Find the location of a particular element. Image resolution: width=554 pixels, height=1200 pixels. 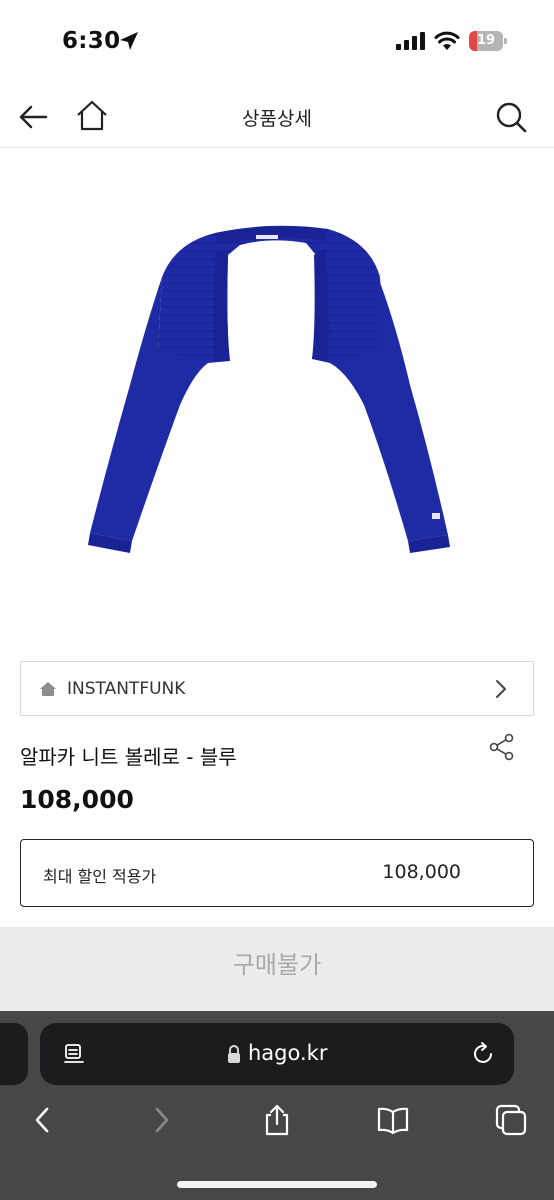

product-price: 108,000 is located at coordinates (77, 799).